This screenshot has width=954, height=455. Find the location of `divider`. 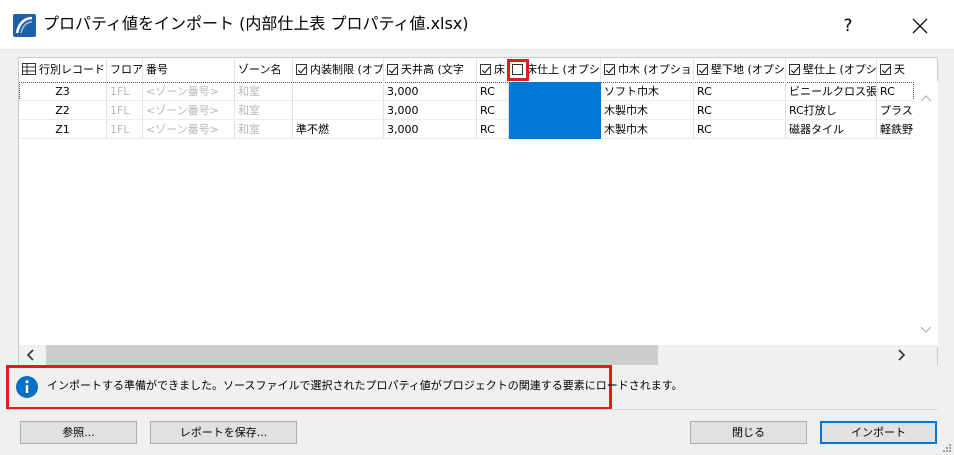

divider is located at coordinates (472, 409).